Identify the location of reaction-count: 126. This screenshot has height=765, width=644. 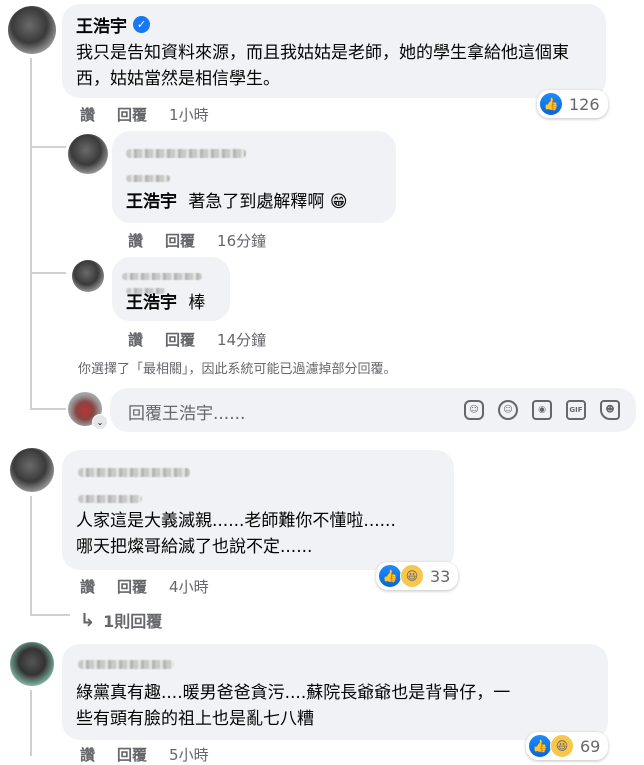
(584, 104).